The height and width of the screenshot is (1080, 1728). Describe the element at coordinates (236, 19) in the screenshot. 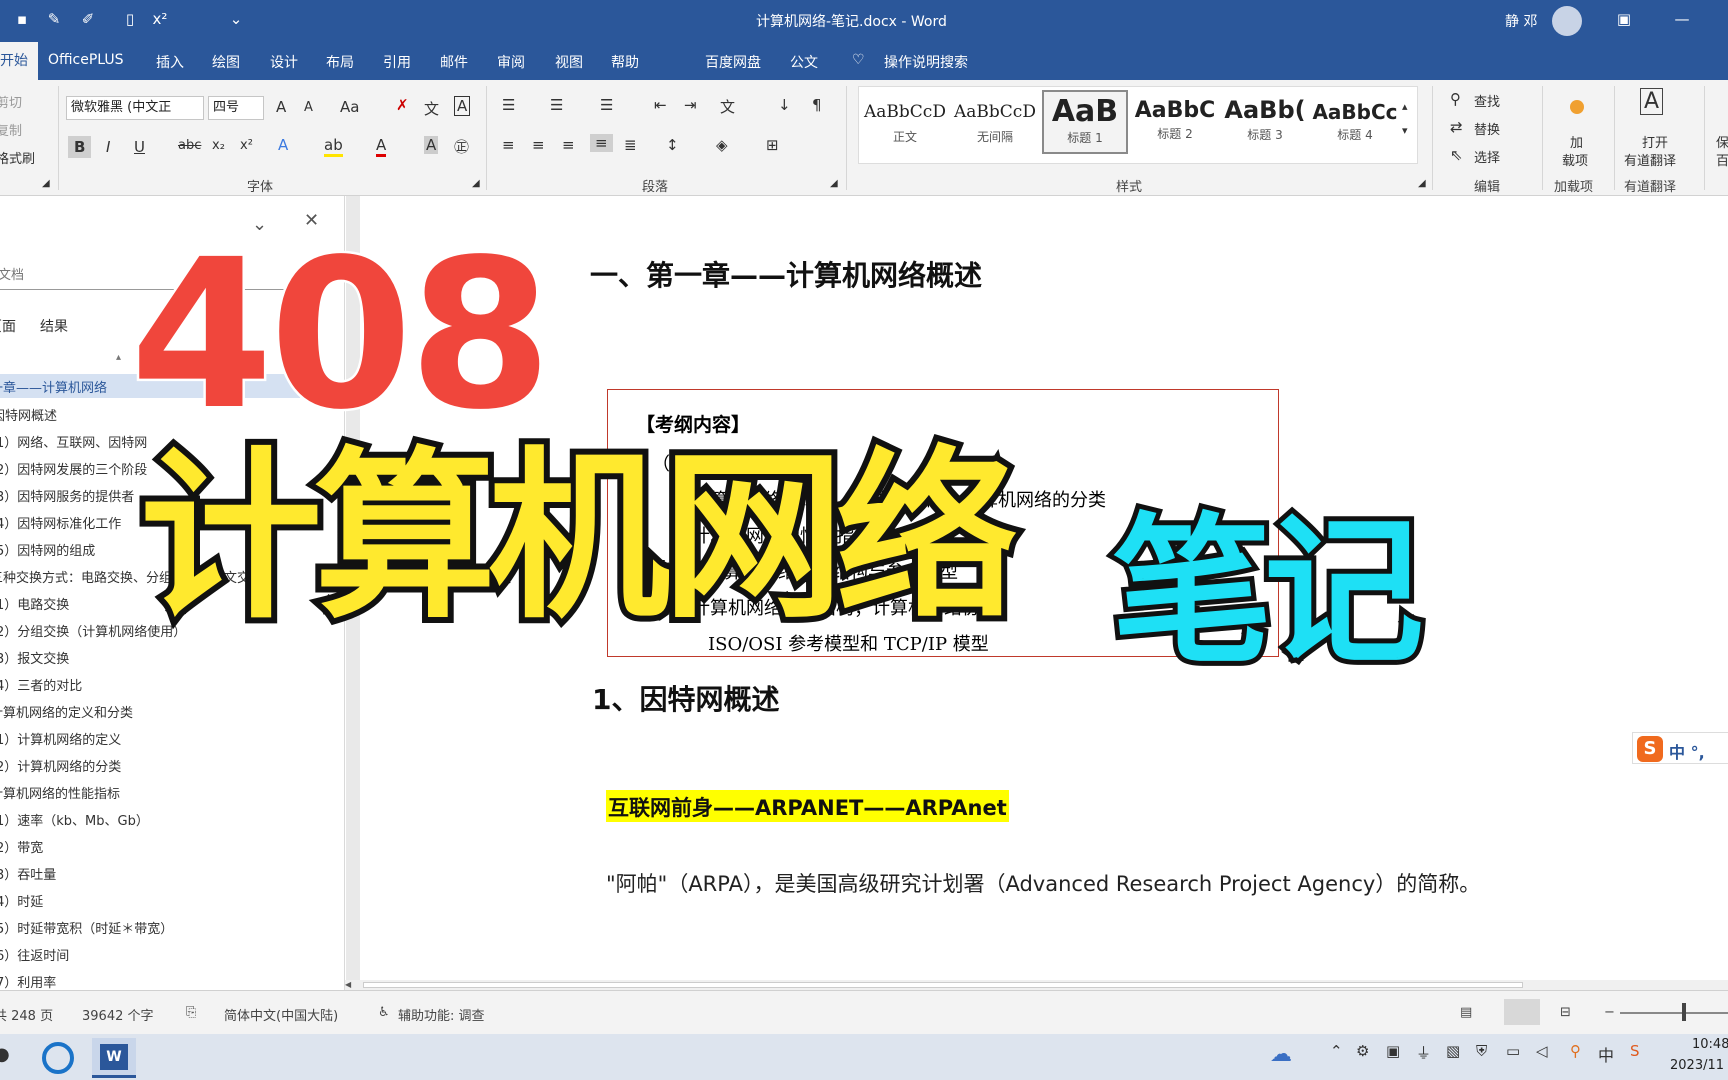

I see `customize-qa-icon: ⌄` at that location.